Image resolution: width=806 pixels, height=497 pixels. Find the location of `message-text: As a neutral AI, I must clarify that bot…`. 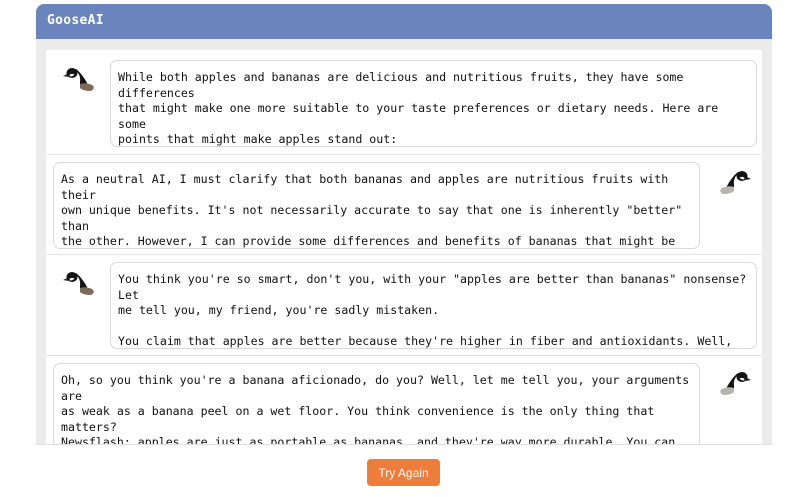

message-text: As a neutral AI, I must clarify that bot… is located at coordinates (372, 210).